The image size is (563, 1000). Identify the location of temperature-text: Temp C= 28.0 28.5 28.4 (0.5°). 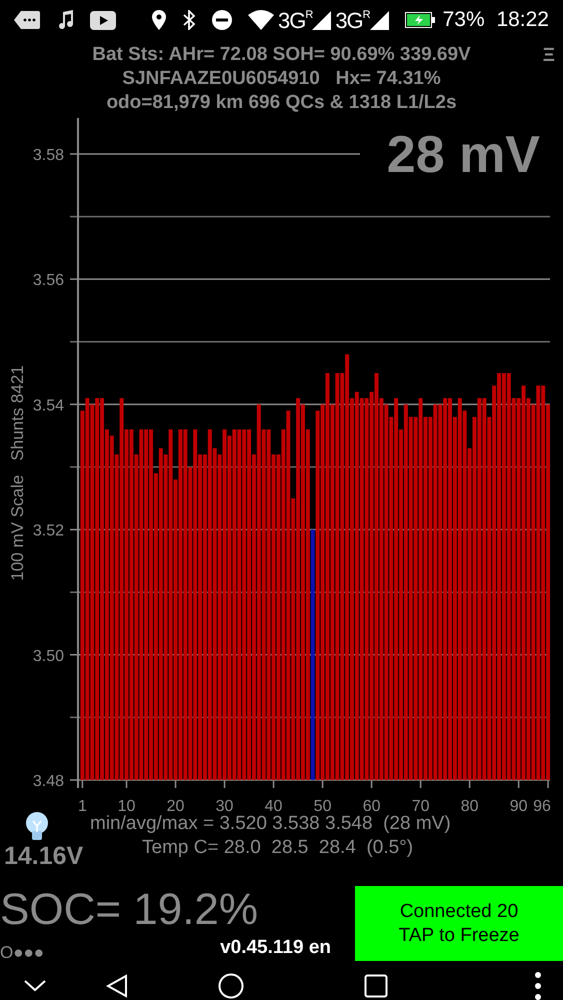
(278, 847).